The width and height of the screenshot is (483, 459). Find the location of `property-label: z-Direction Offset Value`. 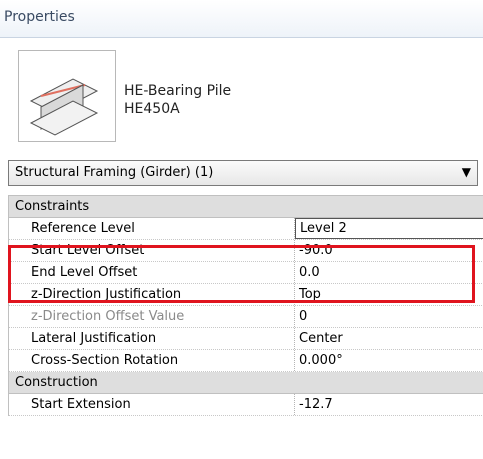

property-label: z-Direction Offset Value is located at coordinates (152, 316).